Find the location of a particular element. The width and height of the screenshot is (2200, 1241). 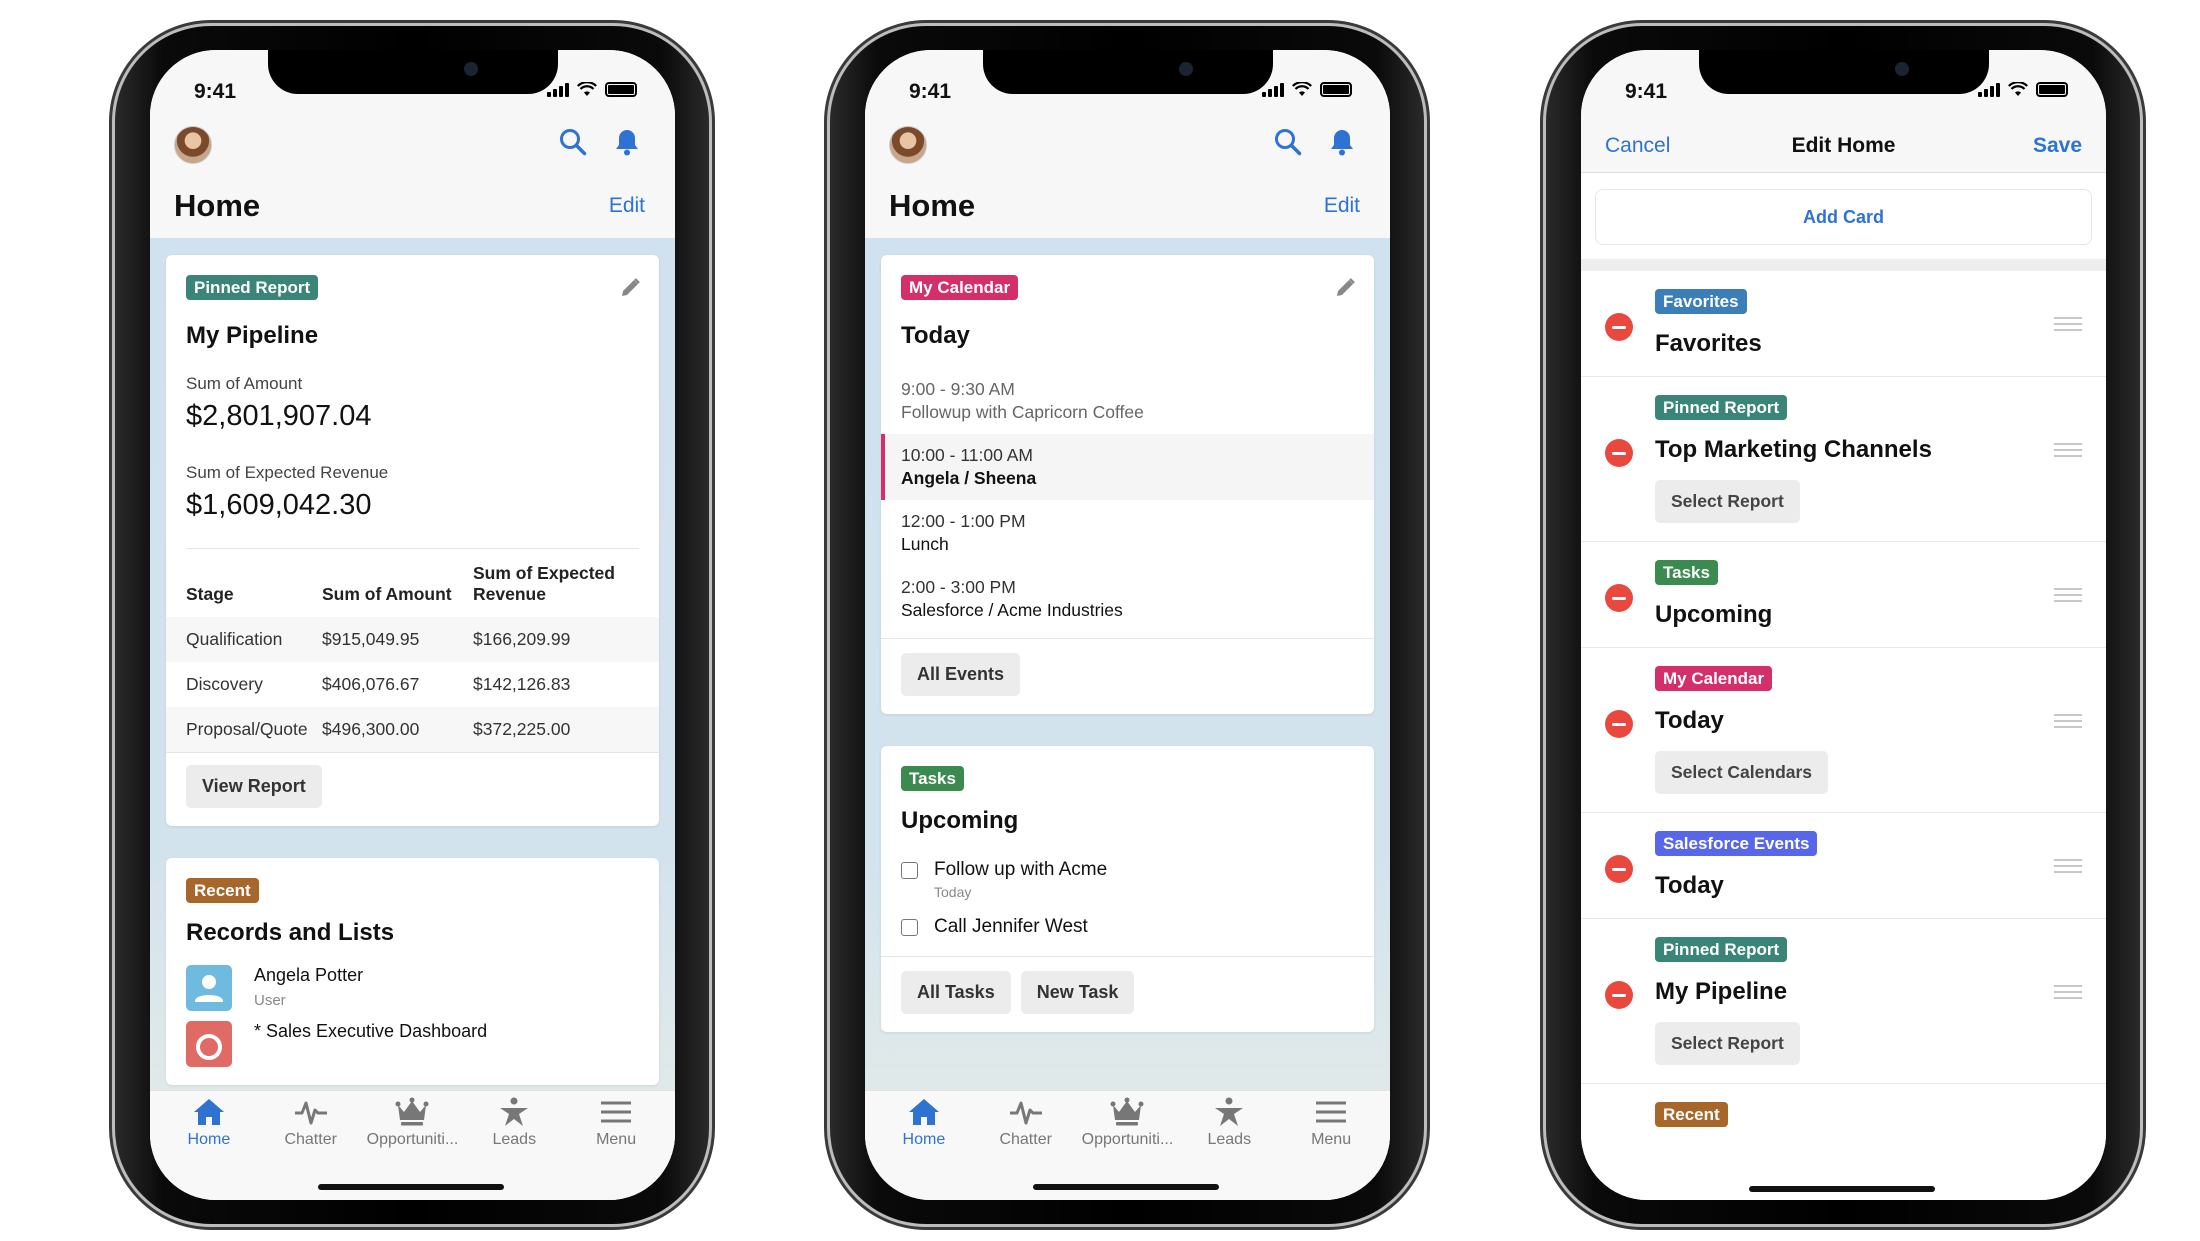

tab-label: Leads is located at coordinates (1229, 1139).